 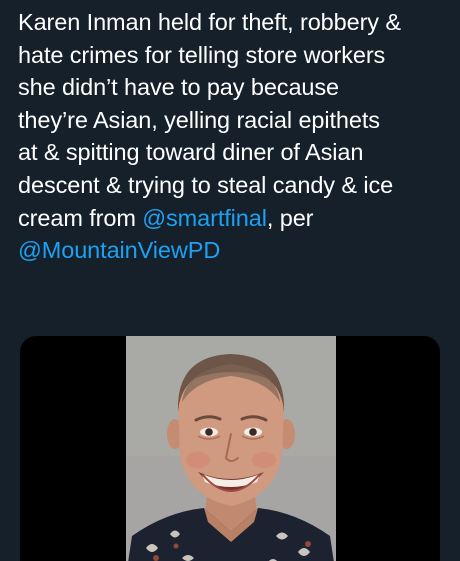 I want to click on tweet-line-7: cream from @smartfinal, per, so click(x=232, y=218).